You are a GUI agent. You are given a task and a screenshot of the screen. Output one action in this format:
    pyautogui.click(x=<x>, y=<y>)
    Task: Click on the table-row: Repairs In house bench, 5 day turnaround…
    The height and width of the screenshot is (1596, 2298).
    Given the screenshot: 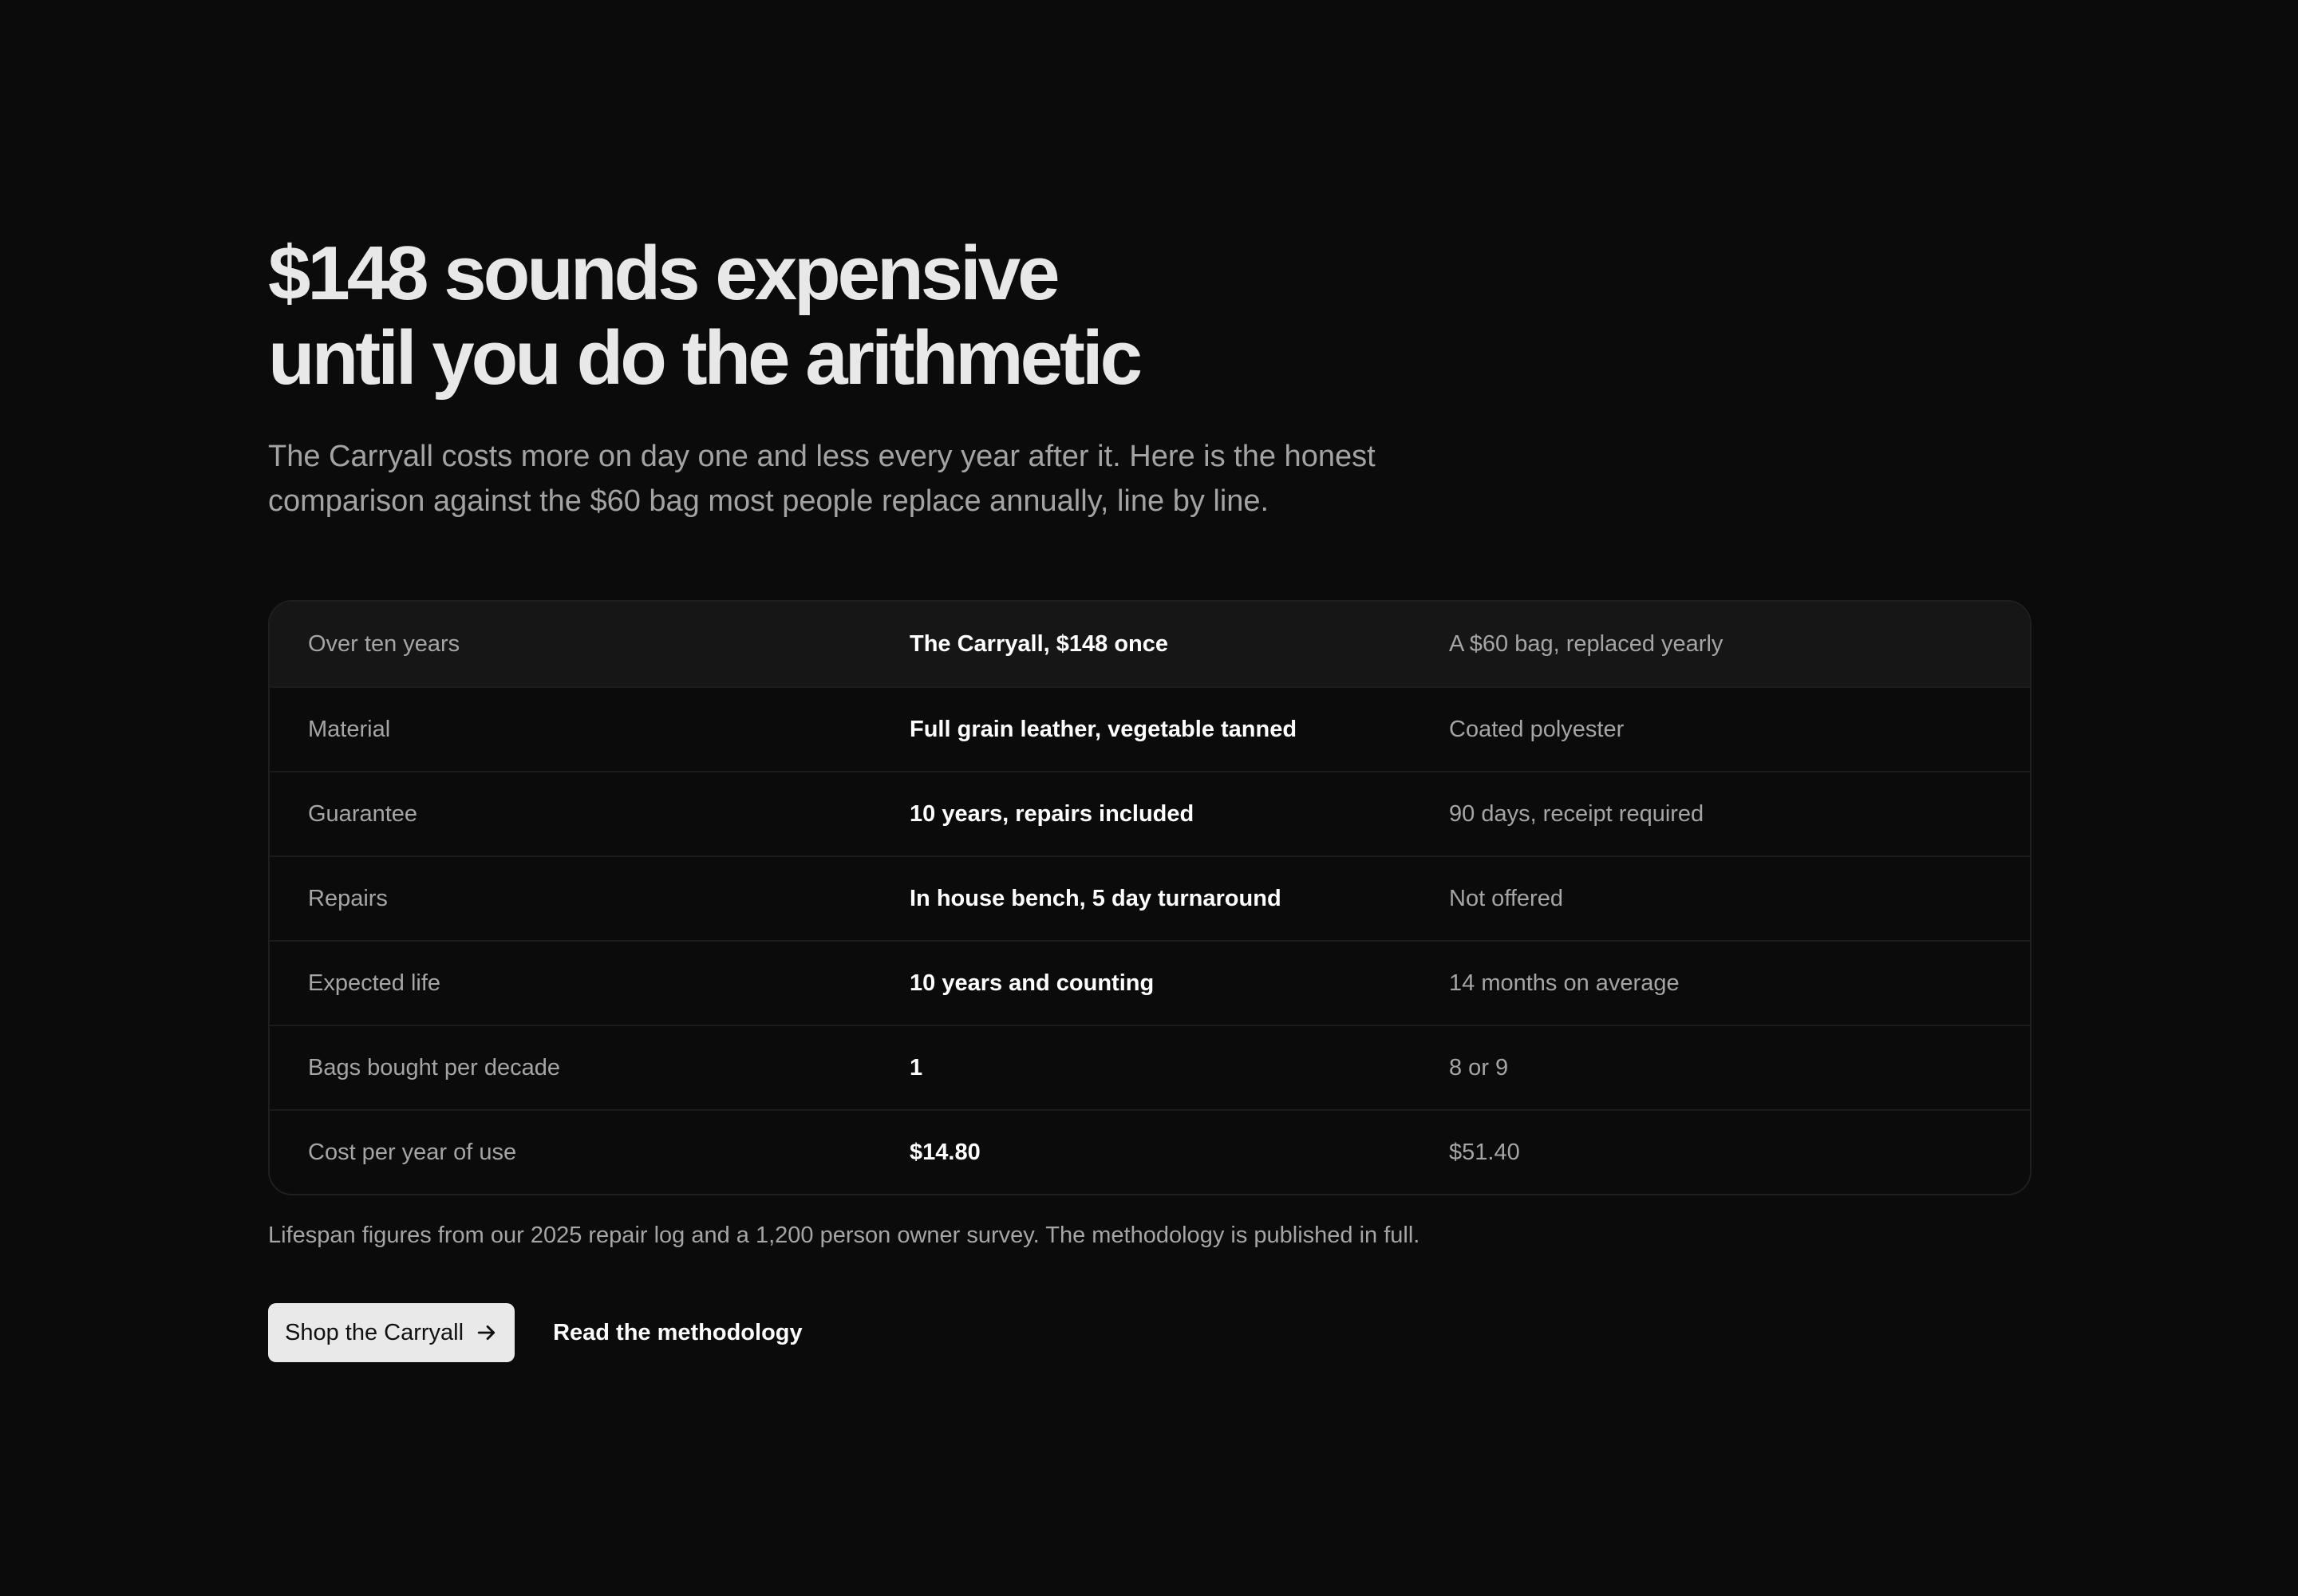 What is the action you would take?
    pyautogui.click(x=1150, y=898)
    